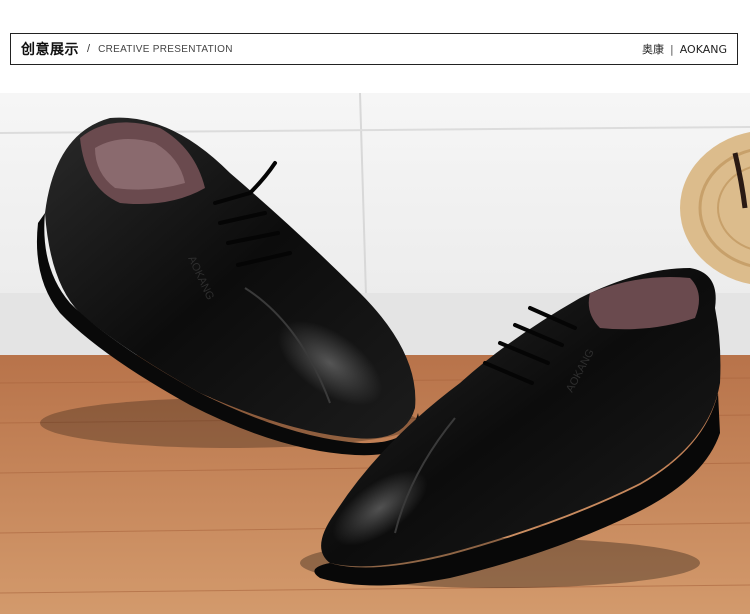  Describe the element at coordinates (703, 49) in the screenshot. I see `brand-name-en: AOKANG` at that location.